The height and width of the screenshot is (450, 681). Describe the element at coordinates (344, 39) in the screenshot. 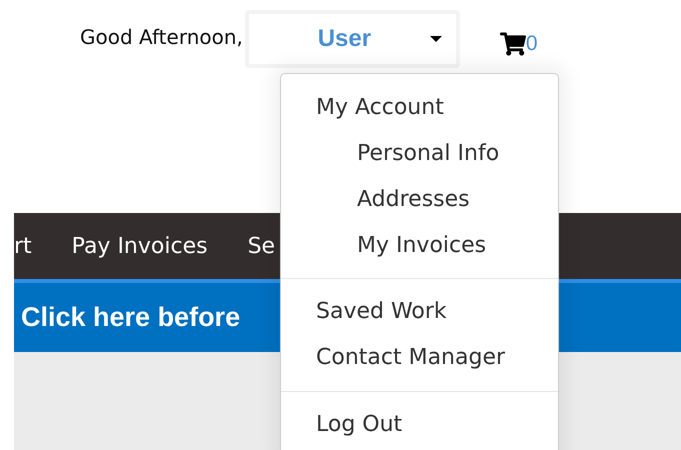

I see `user-name: User` at that location.